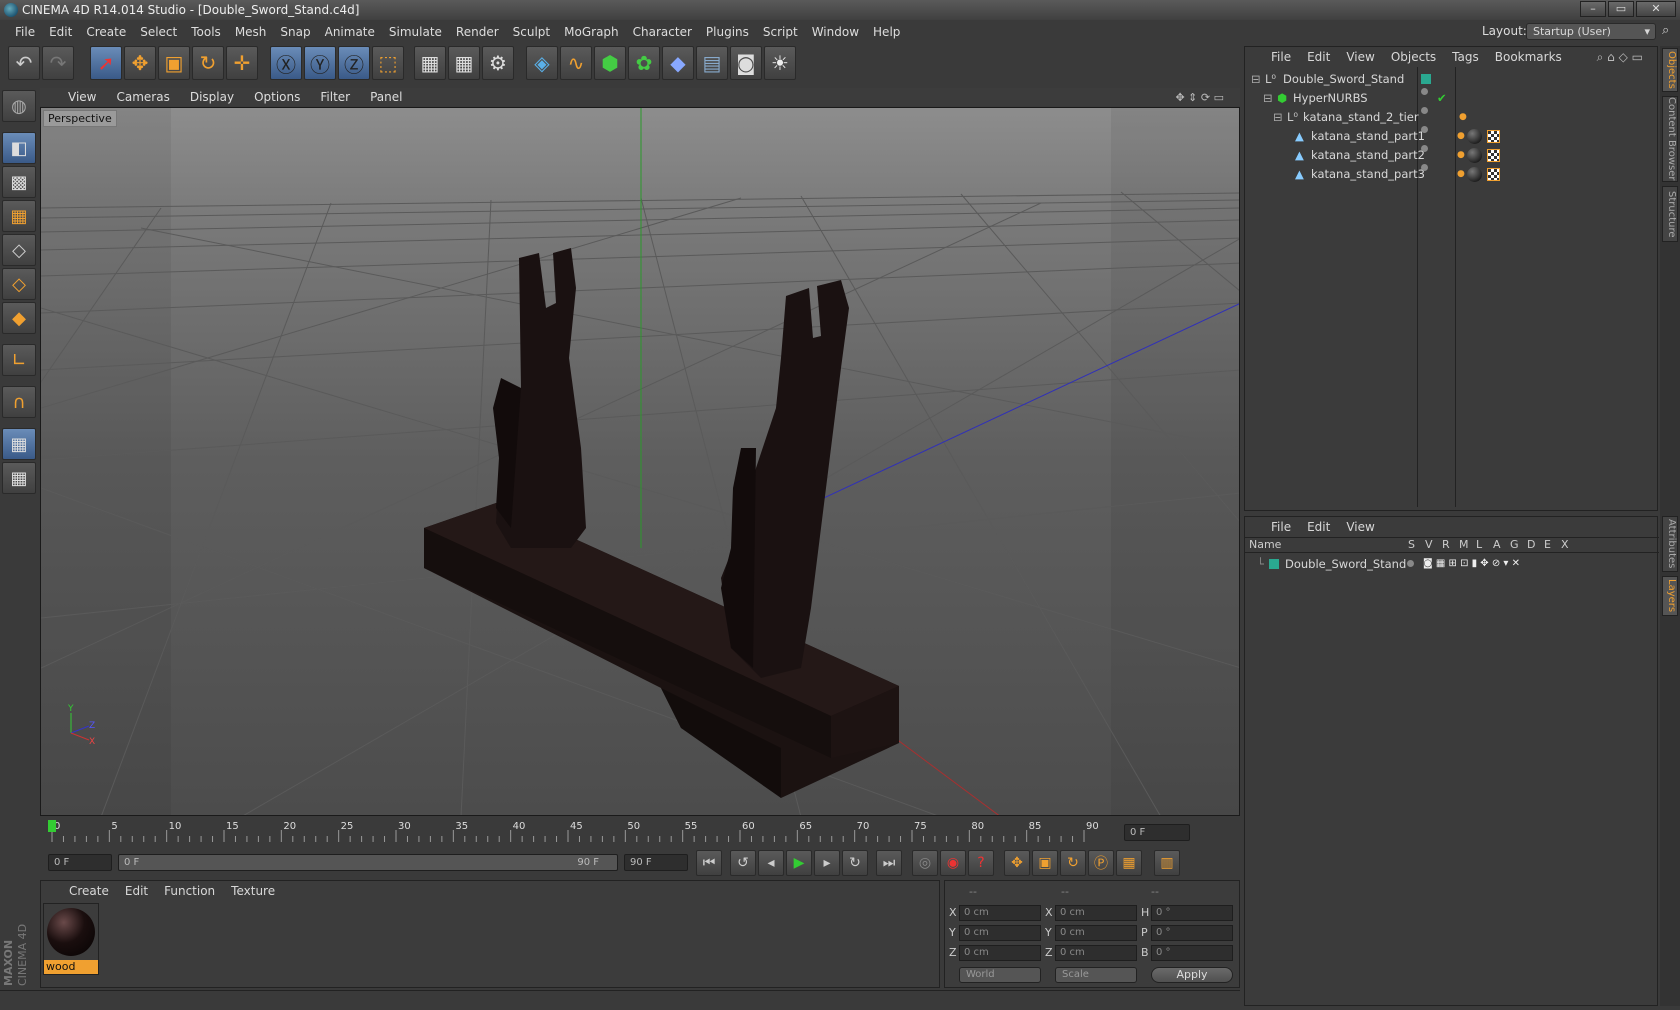 The width and height of the screenshot is (1680, 1010). I want to click on auto-key-icon: ?, so click(981, 863).